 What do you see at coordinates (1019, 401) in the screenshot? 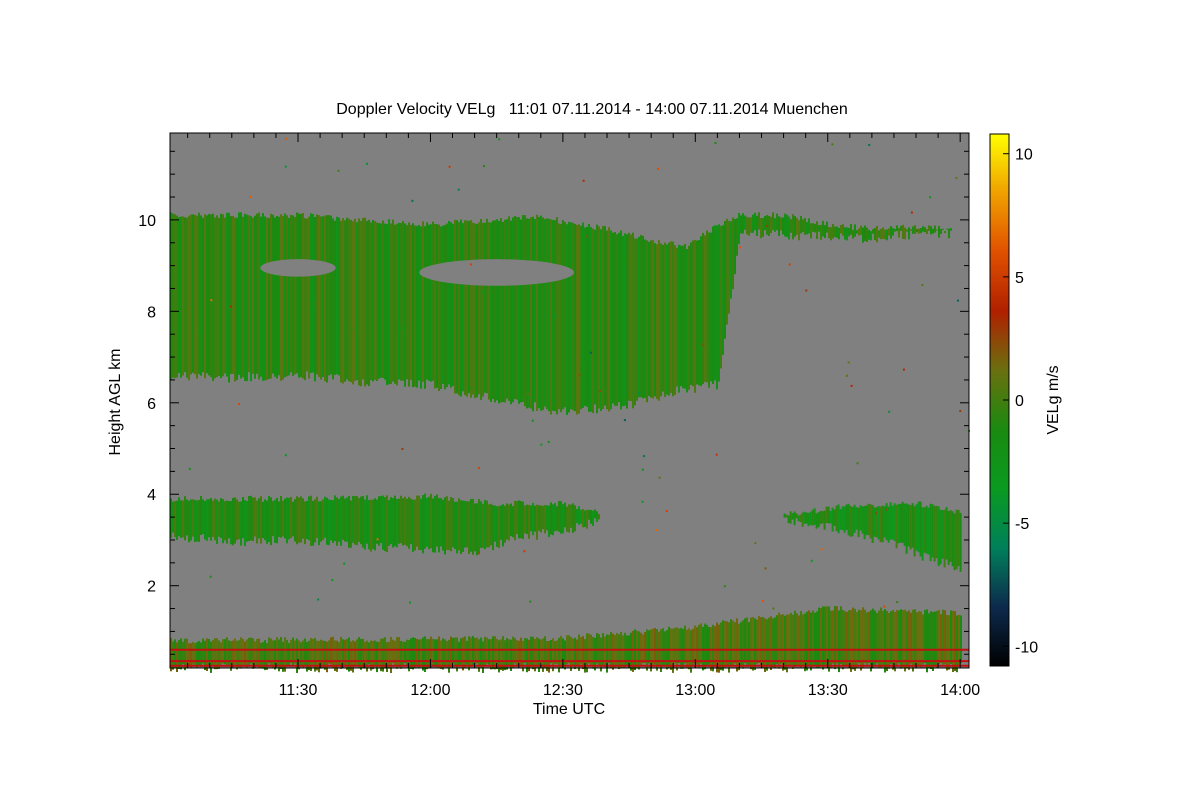
I see `colorbar-tick-label: 0` at bounding box center [1019, 401].